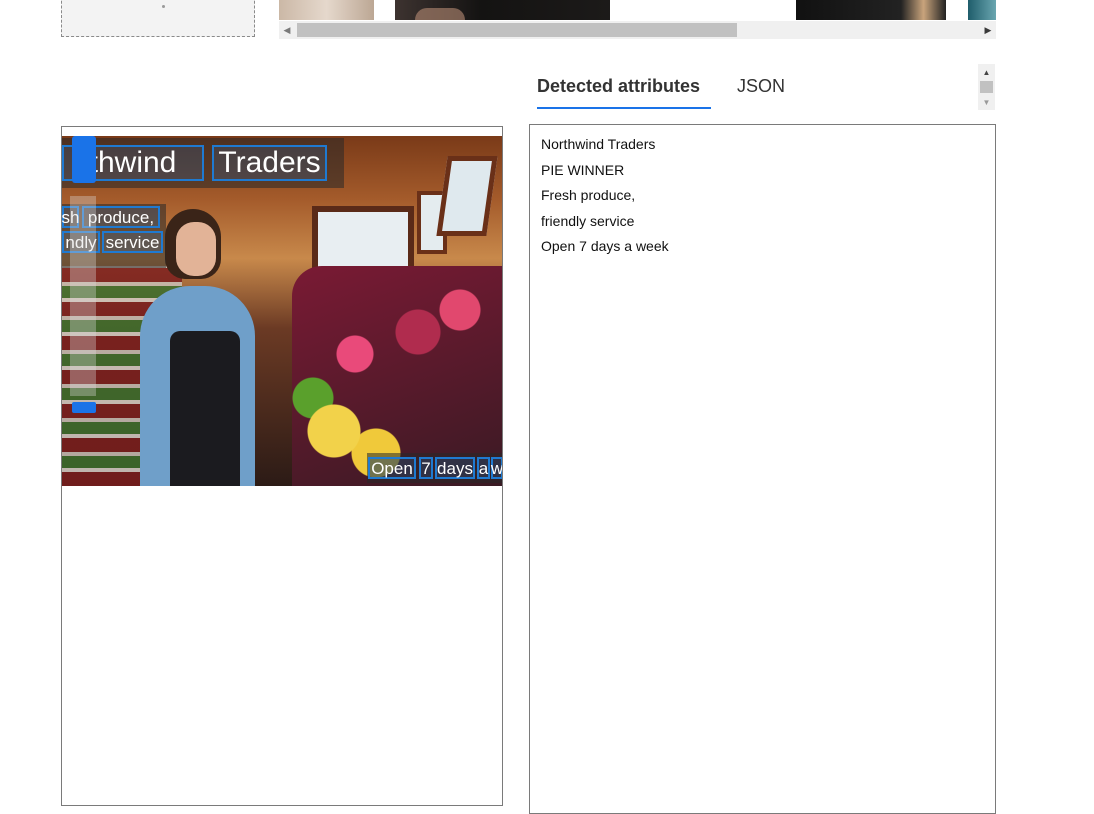  Describe the element at coordinates (986, 102) in the screenshot. I see `scroll-down-icon: ▼` at that location.